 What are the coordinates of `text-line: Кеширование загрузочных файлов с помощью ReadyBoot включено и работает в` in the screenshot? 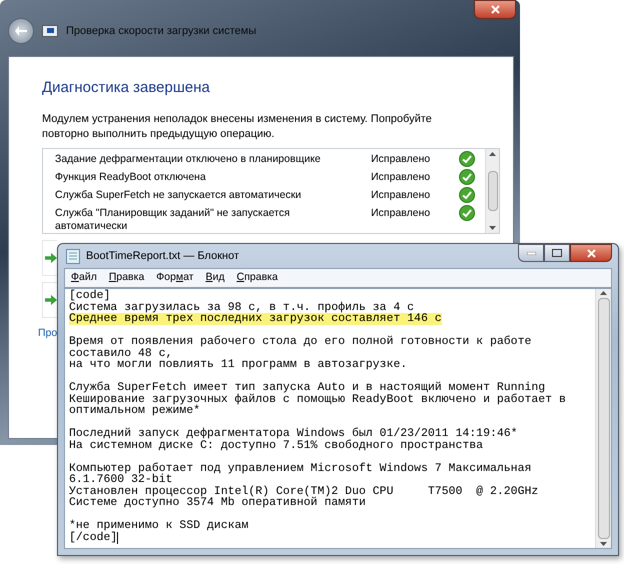 It's located at (317, 399).